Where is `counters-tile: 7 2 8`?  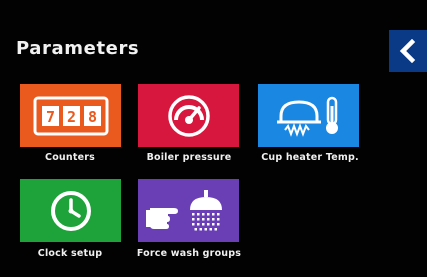 counters-tile: 7 2 8 is located at coordinates (70, 115).